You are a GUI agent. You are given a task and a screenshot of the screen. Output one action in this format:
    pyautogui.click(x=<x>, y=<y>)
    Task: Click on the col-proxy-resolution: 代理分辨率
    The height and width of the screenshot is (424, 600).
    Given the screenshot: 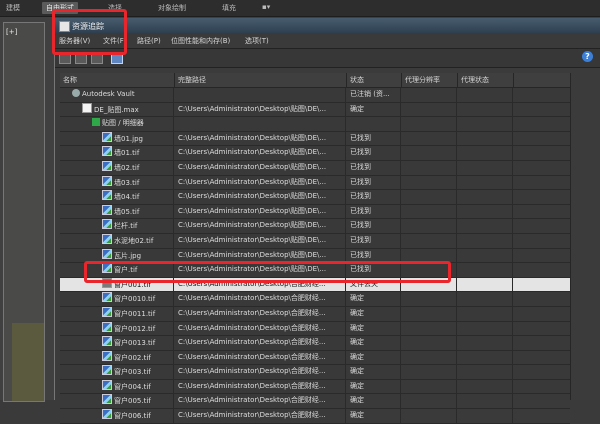 What is the action you would take?
    pyautogui.click(x=430, y=80)
    